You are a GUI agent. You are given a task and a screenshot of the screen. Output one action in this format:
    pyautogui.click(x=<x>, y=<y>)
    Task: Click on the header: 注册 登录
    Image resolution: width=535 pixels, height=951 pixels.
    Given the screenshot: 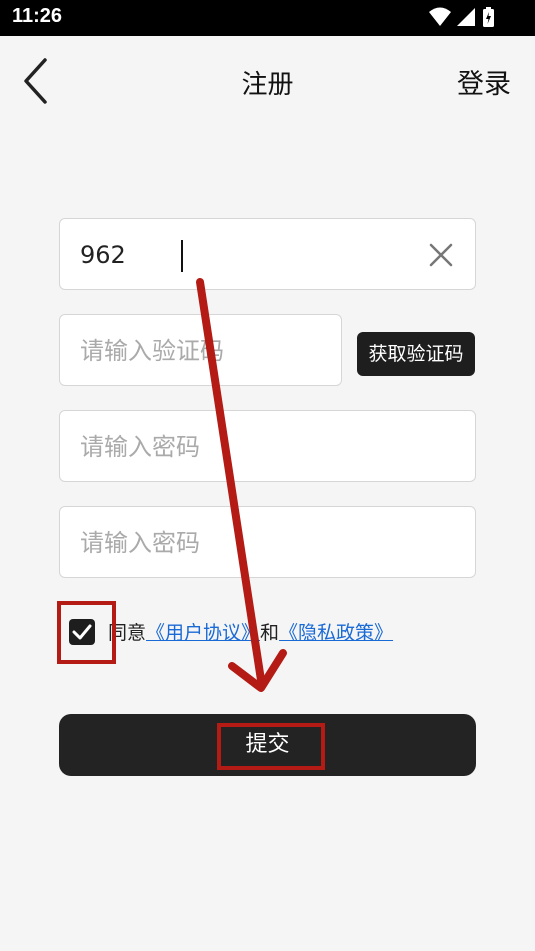 What is the action you would take?
    pyautogui.click(x=267, y=82)
    